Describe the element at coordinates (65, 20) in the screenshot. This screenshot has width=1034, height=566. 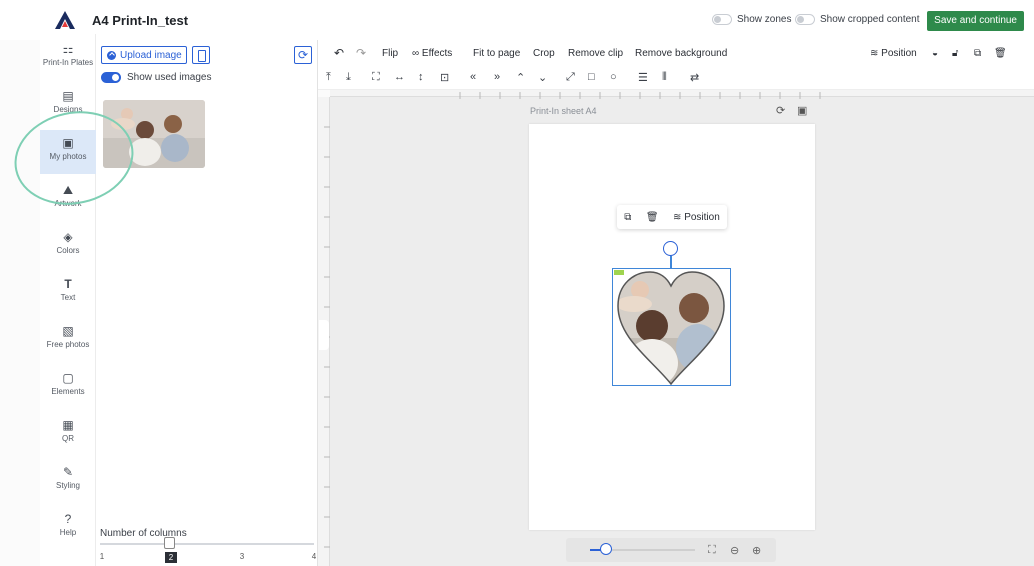
I see `brand-logo` at that location.